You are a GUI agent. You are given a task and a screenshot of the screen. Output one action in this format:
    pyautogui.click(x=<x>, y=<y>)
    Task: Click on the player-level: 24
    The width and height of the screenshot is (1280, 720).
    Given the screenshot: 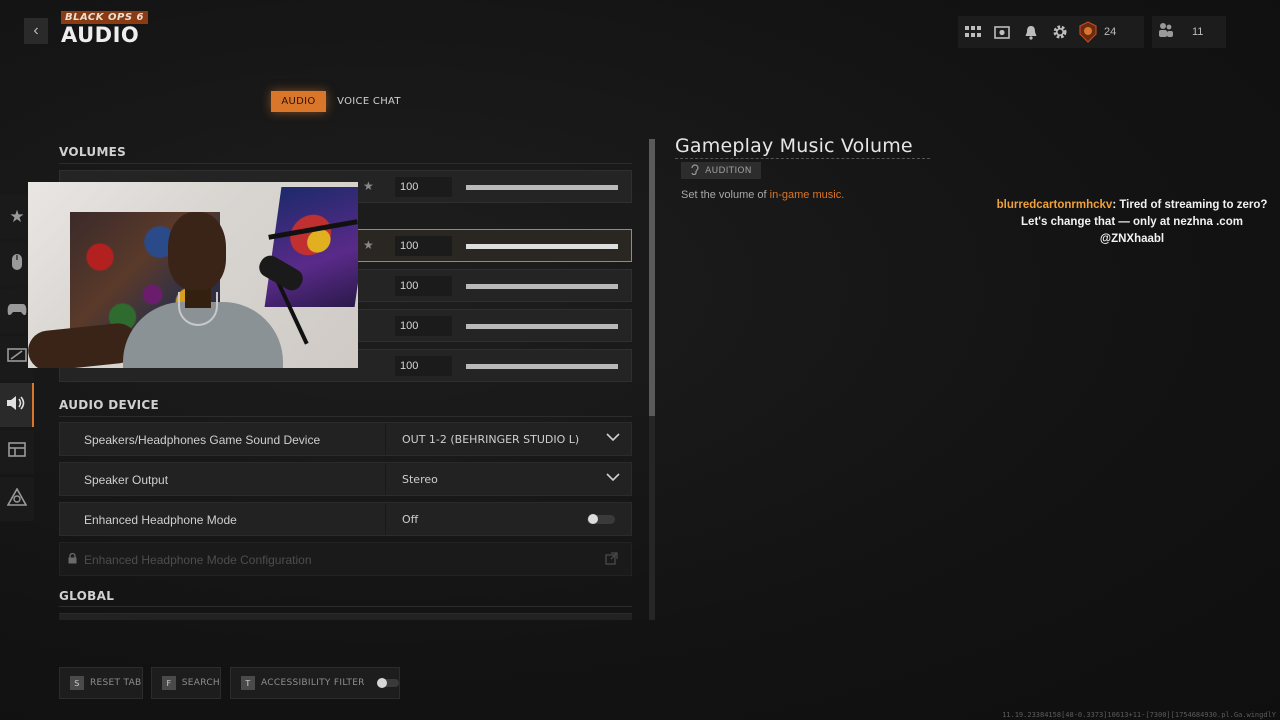 What is the action you would take?
    pyautogui.click(x=1110, y=32)
    